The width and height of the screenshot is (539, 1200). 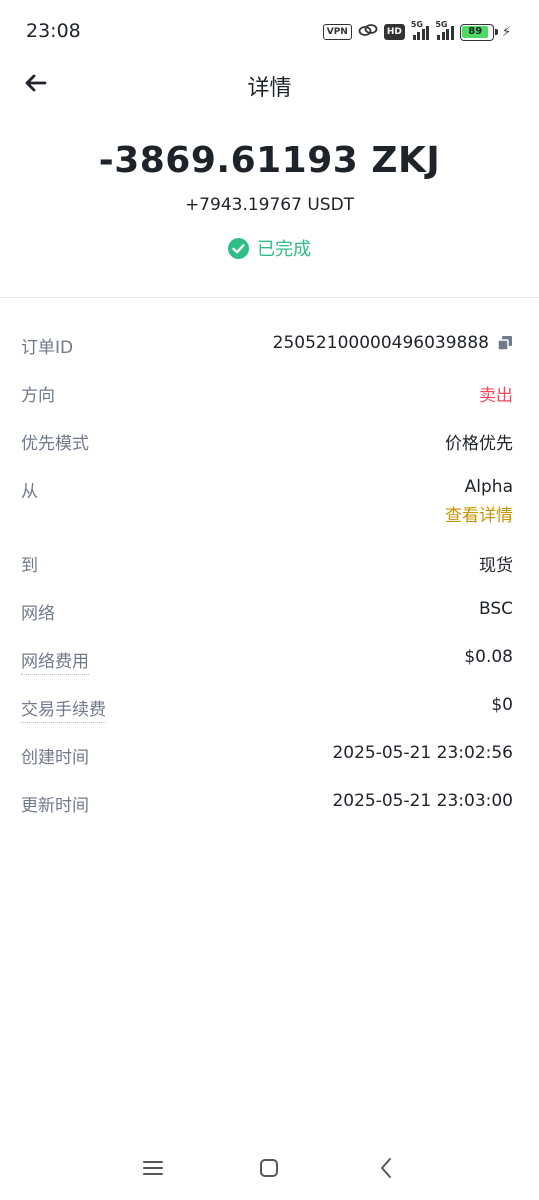 I want to click on status-icons: VPN HD 5G 5G 89 ⚡, so click(x=416, y=31).